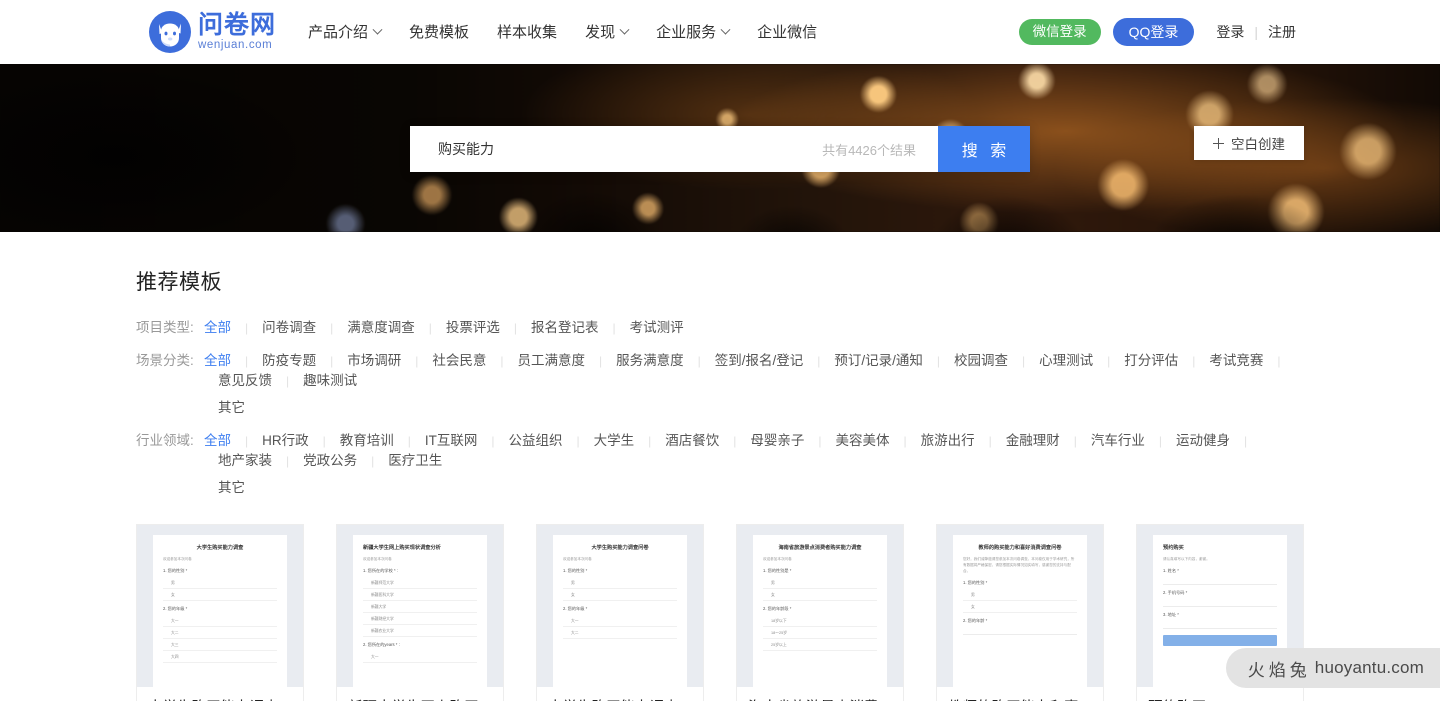 The image size is (1440, 701). Describe the element at coordinates (1236, 361) in the screenshot. I see `filter-option-1-11: 考试竞赛` at that location.